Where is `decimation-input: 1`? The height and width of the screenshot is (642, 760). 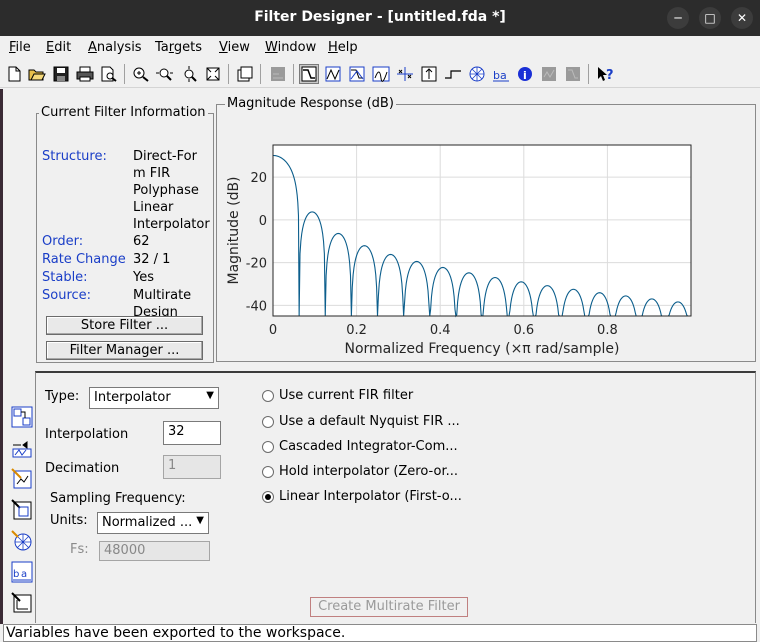
decimation-input: 1 is located at coordinates (192, 467).